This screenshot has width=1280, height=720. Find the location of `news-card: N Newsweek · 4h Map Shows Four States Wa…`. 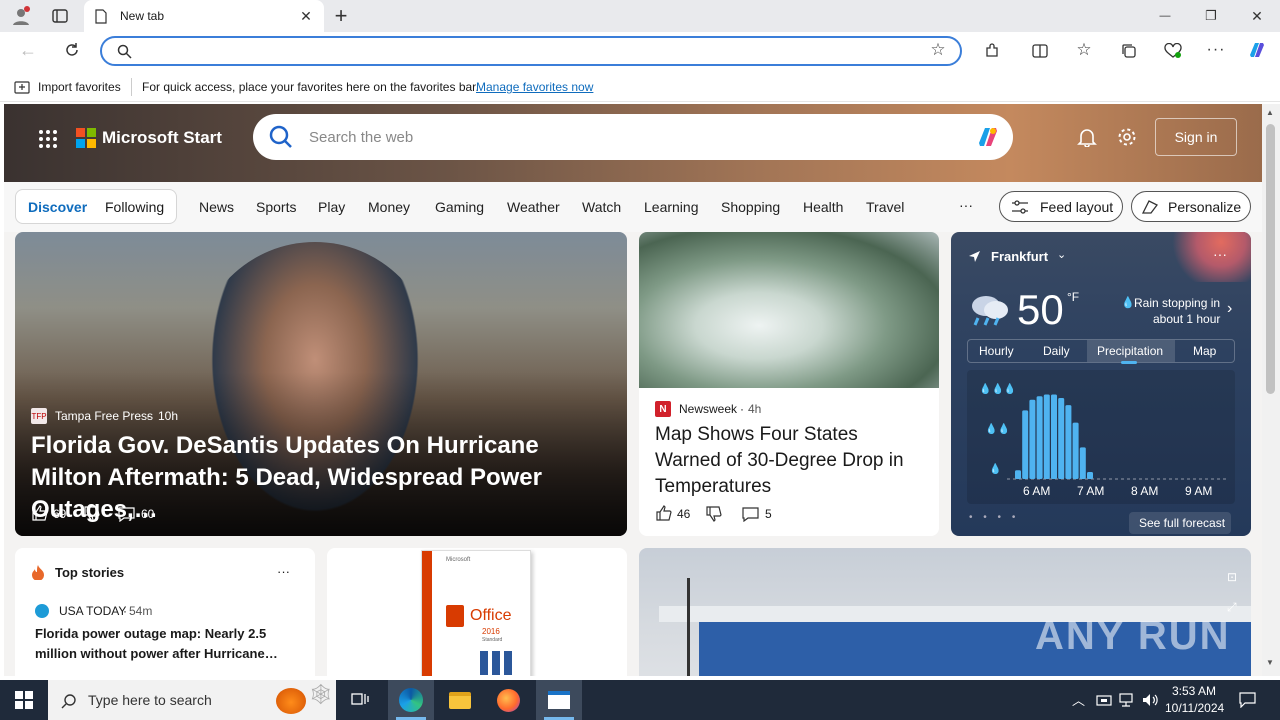

news-card: N Newsweek · 4h Map Shows Four States Wa… is located at coordinates (789, 384).